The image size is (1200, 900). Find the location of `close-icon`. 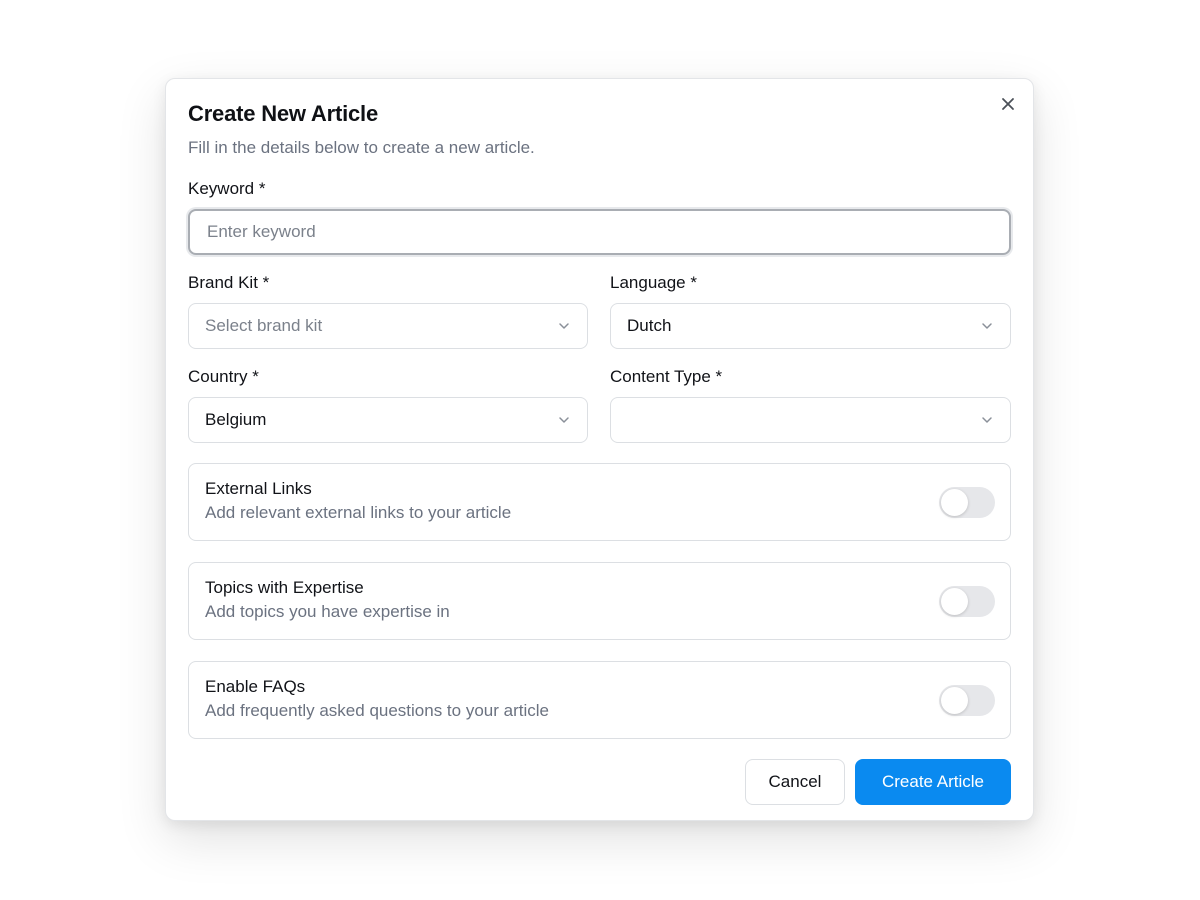

close-icon is located at coordinates (1008, 104).